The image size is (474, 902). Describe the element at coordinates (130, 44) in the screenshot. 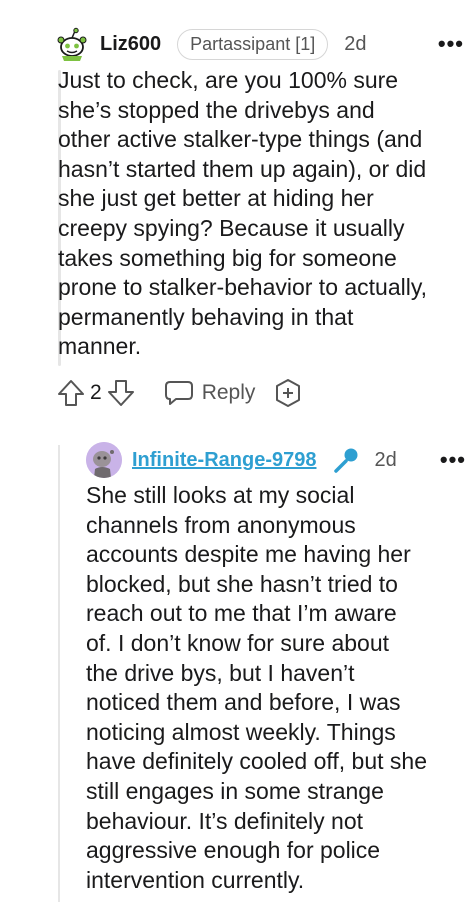

I see `comment-author: Liz600` at that location.